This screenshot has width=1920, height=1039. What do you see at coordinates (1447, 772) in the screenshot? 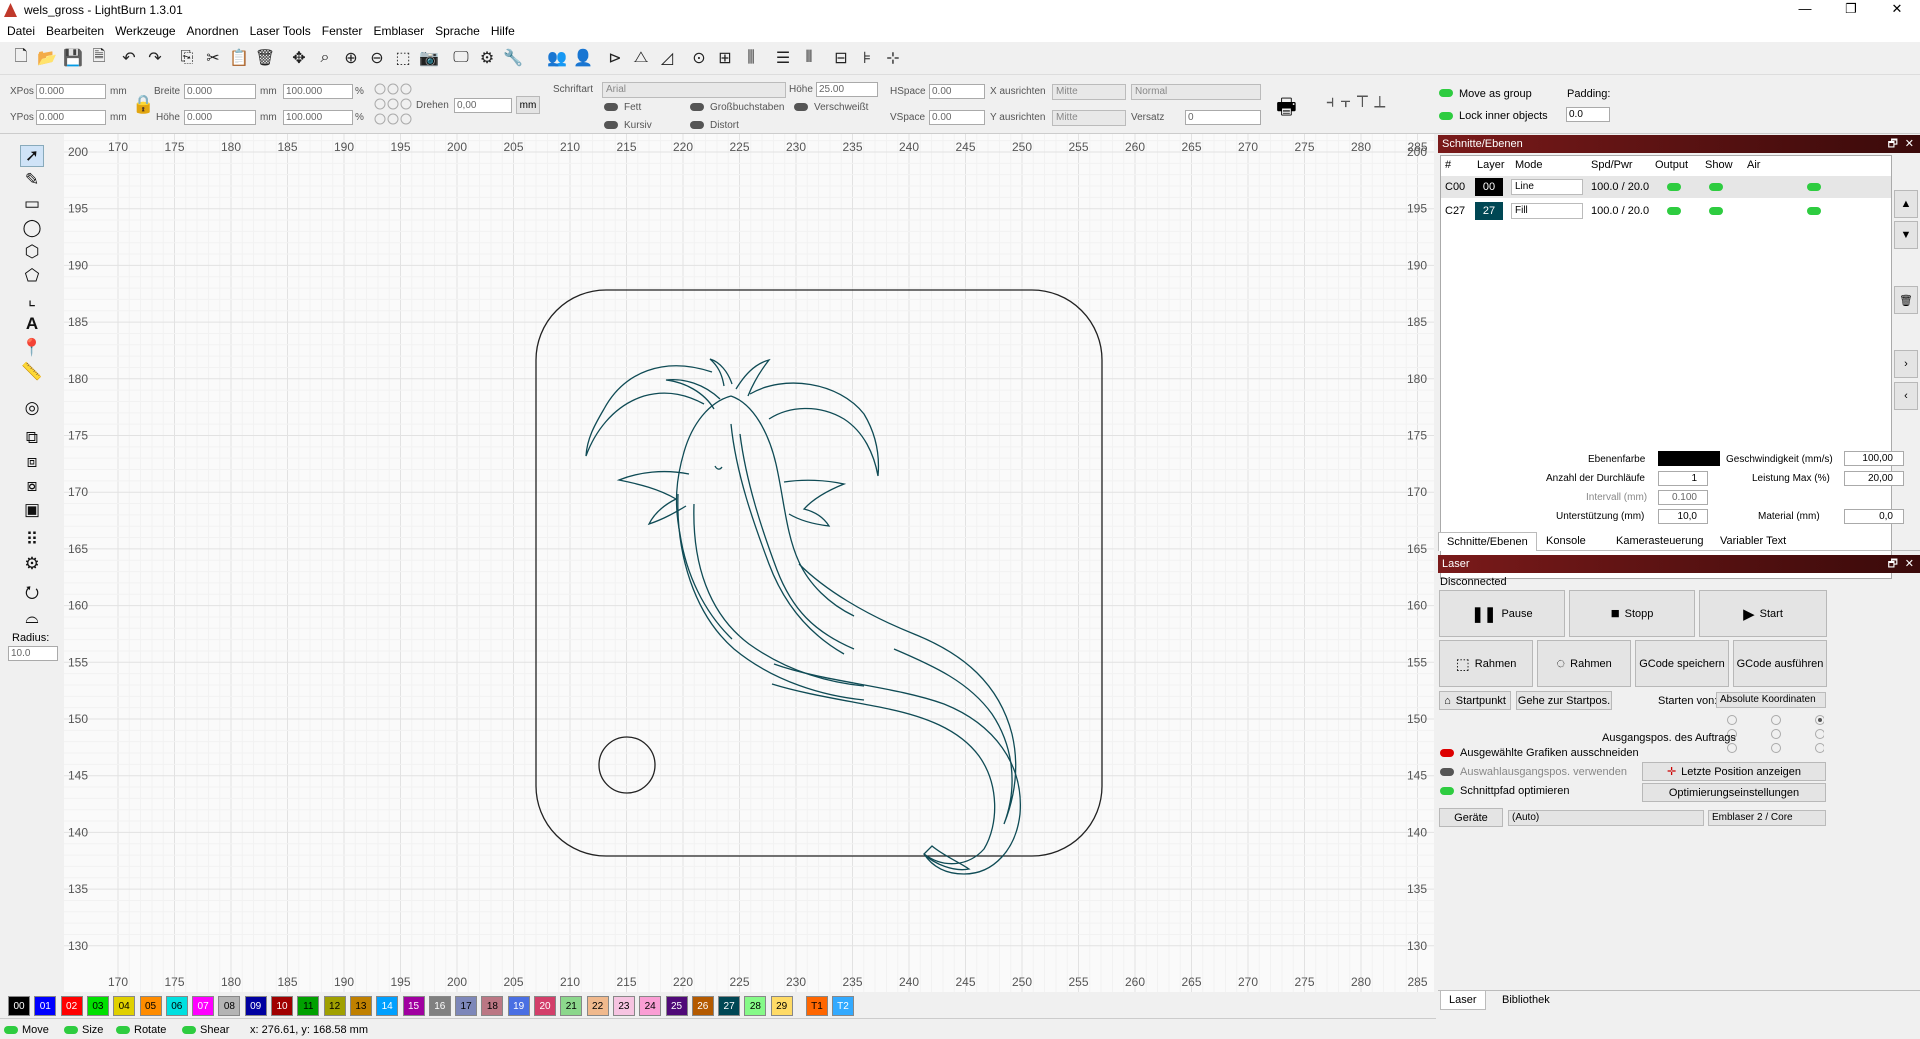
I see `use-selection-origin-toggle` at bounding box center [1447, 772].